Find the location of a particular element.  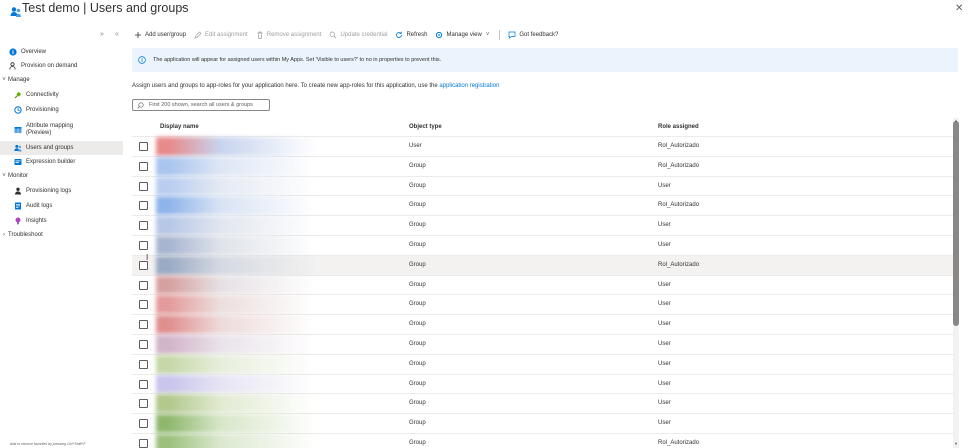

builder-icon is located at coordinates (17, 162).